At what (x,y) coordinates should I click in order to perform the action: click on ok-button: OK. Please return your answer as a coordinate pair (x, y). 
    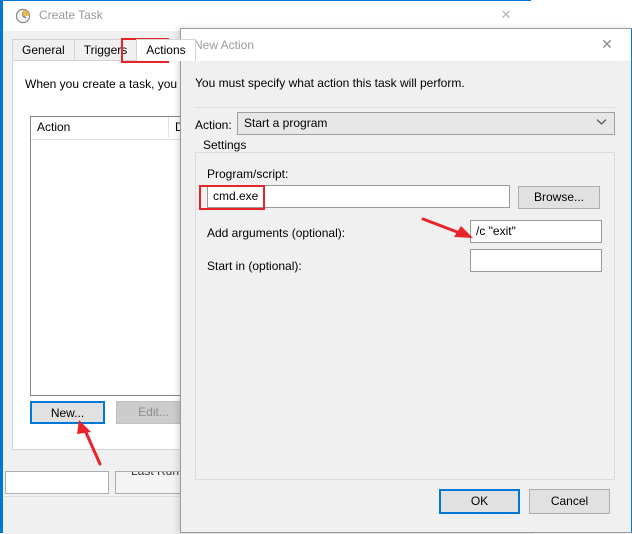
    Looking at the image, I should click on (479, 501).